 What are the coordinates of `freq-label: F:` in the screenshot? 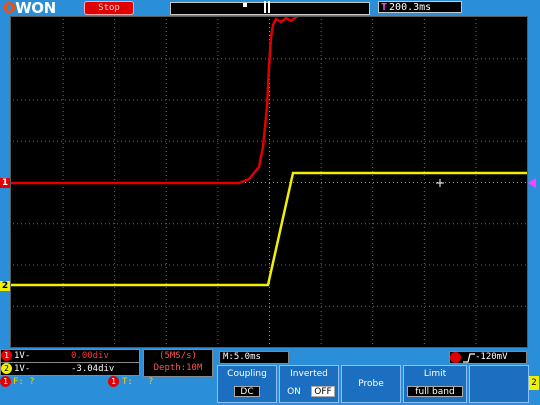 It's located at (18, 382).